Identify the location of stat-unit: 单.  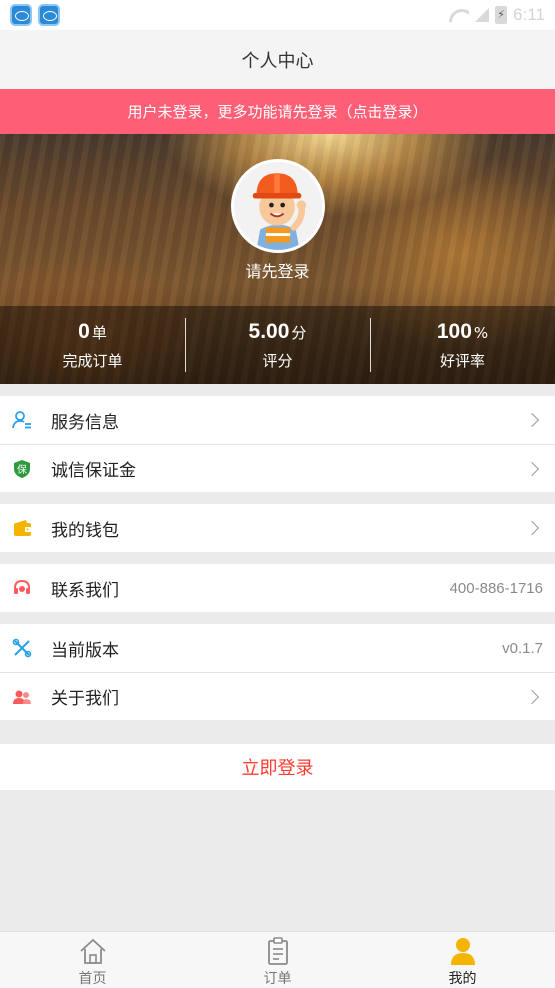
(99, 332).